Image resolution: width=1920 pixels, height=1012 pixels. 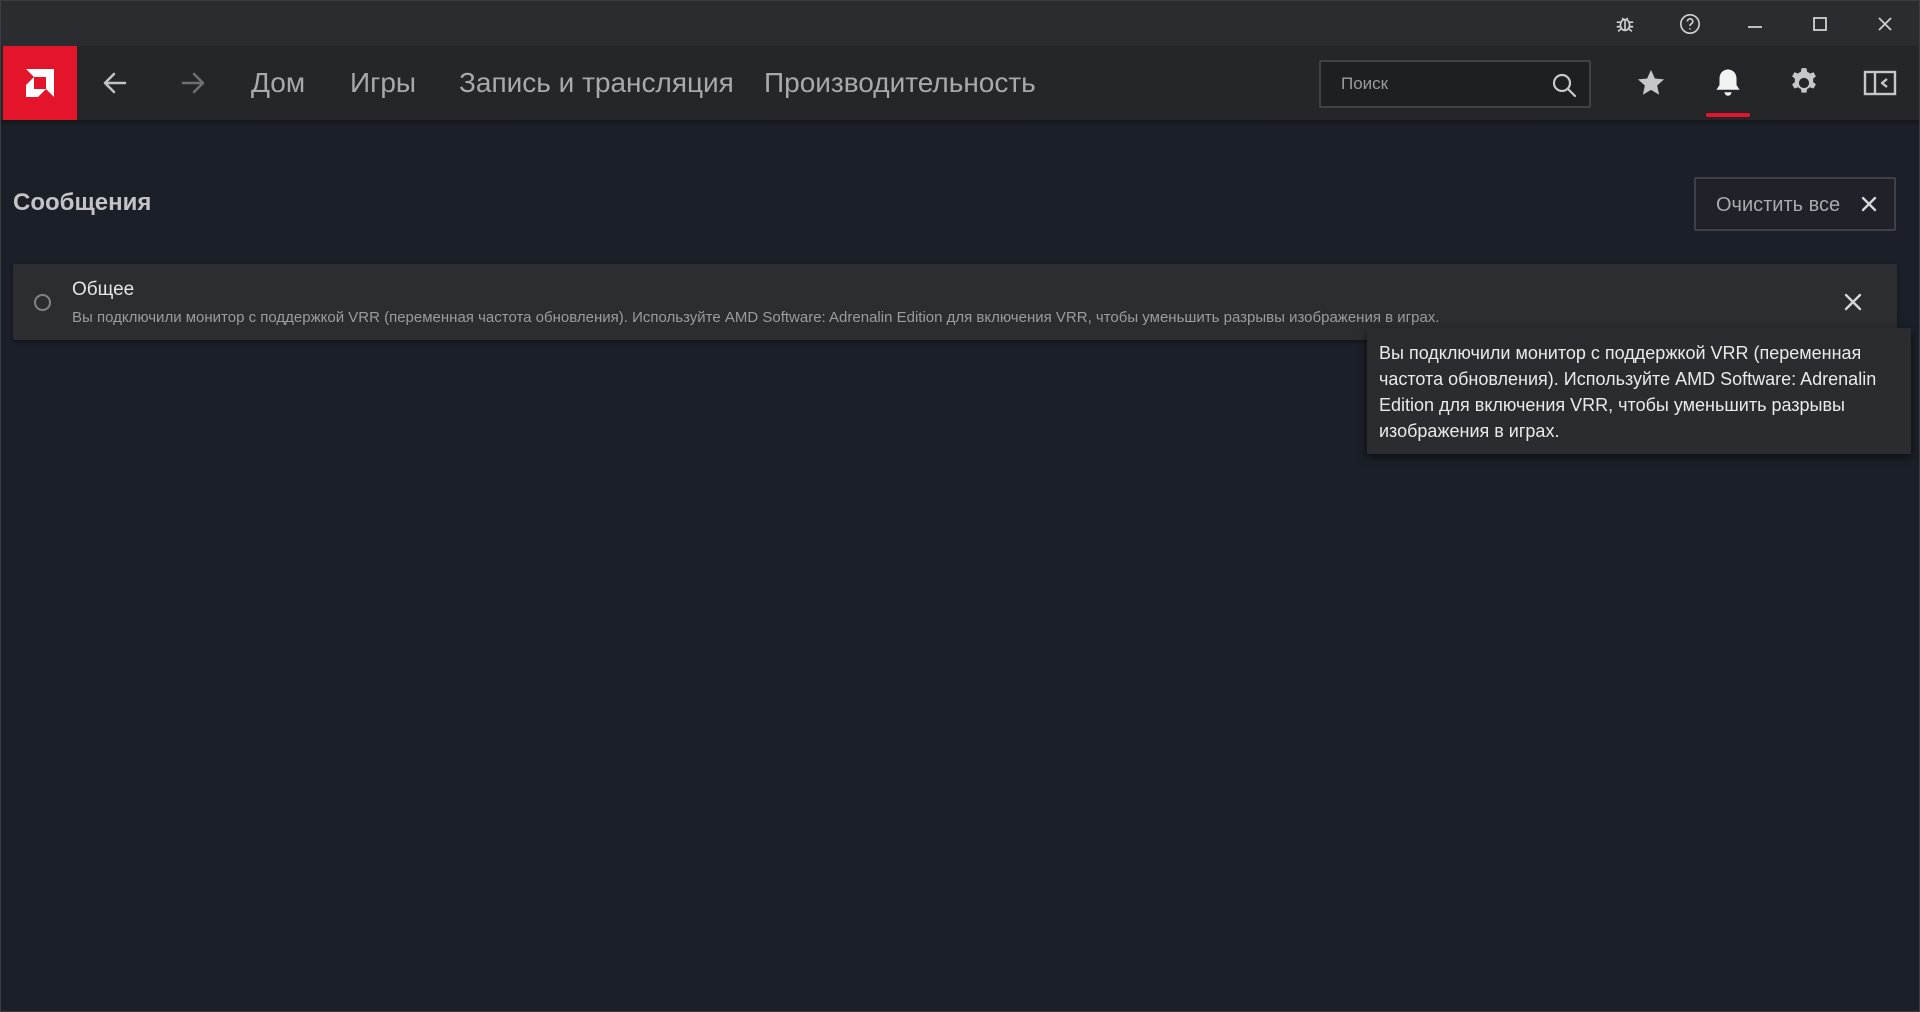 I want to click on notifications-button, so click(x=1728, y=83).